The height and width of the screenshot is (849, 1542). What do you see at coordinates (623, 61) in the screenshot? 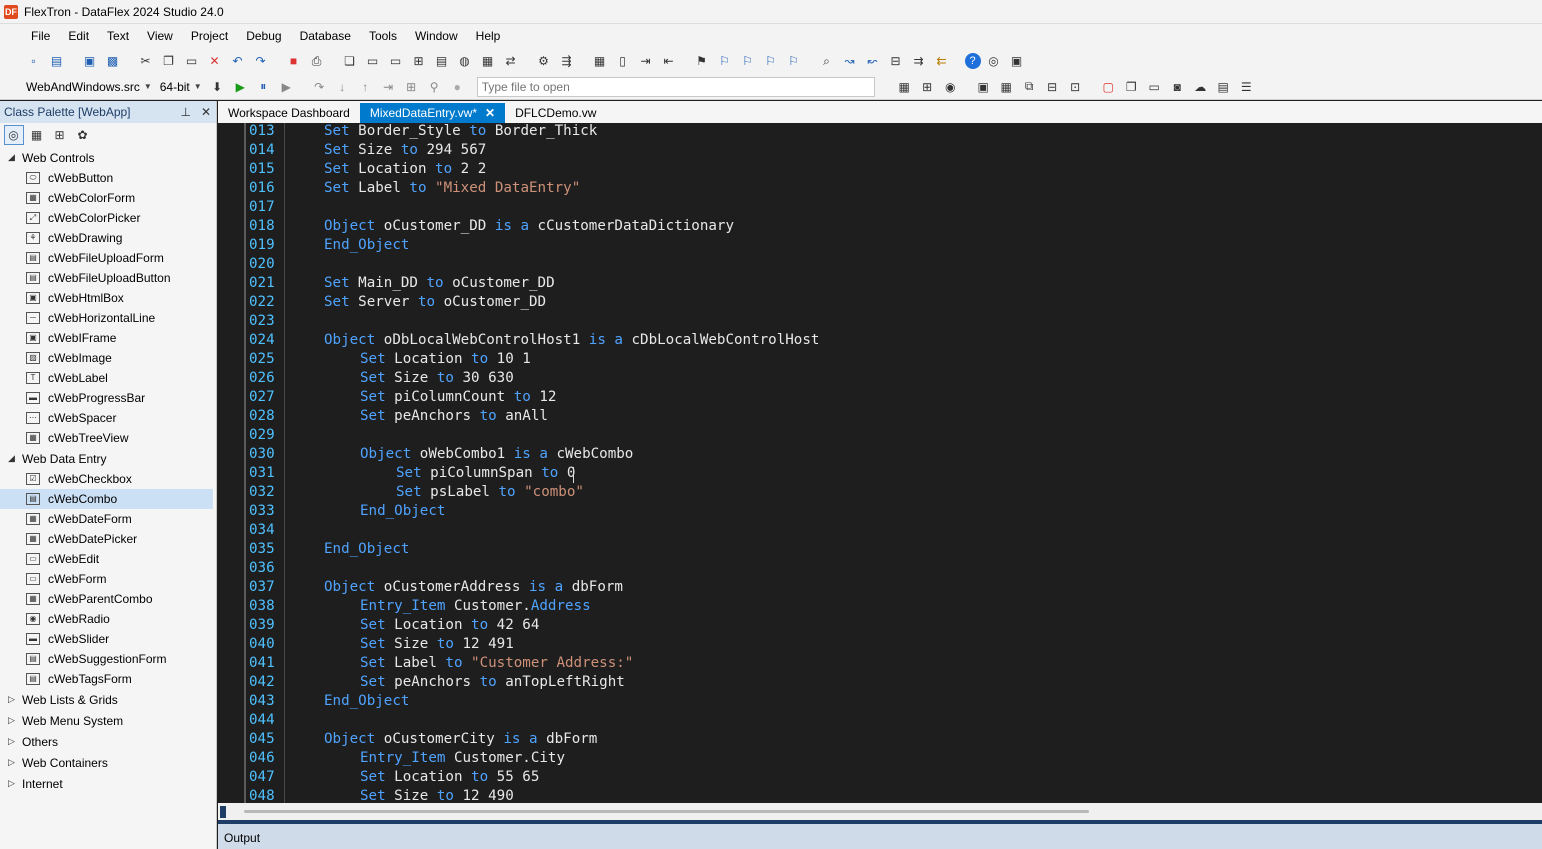
I see `document-icon: ▯` at bounding box center [623, 61].